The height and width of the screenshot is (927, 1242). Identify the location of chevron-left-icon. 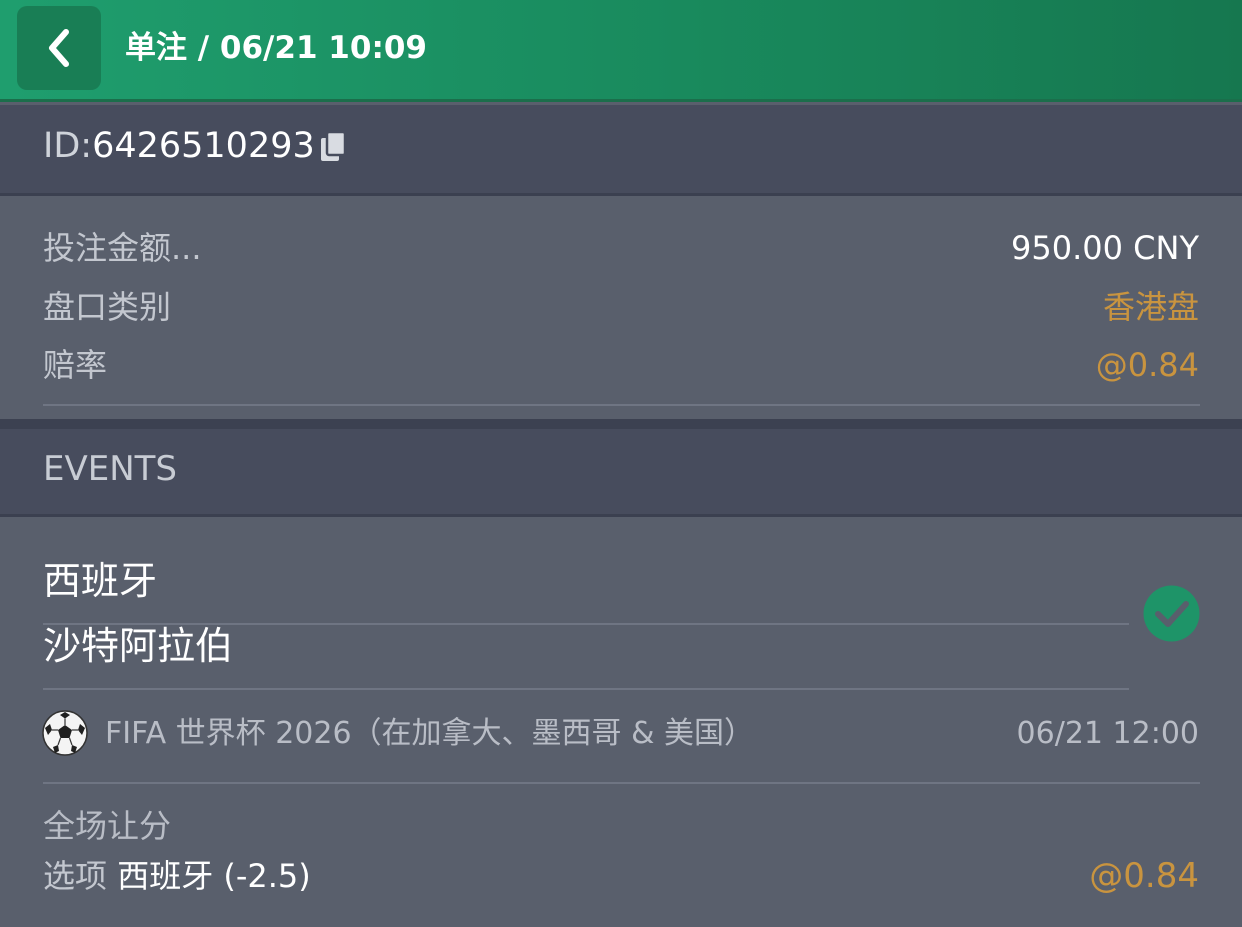
(59, 48).